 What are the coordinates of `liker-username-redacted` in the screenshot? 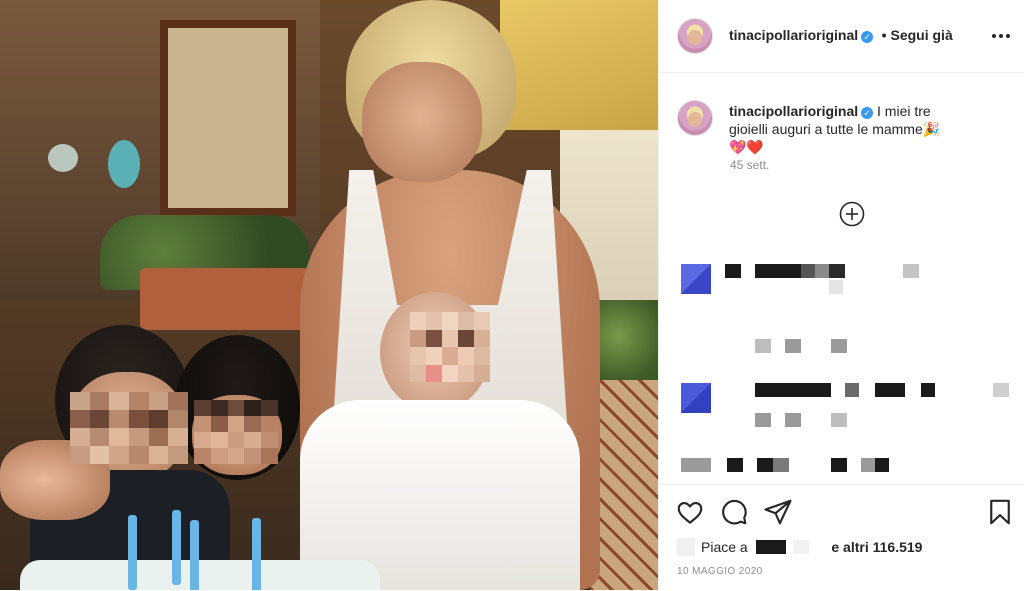 It's located at (770, 547).